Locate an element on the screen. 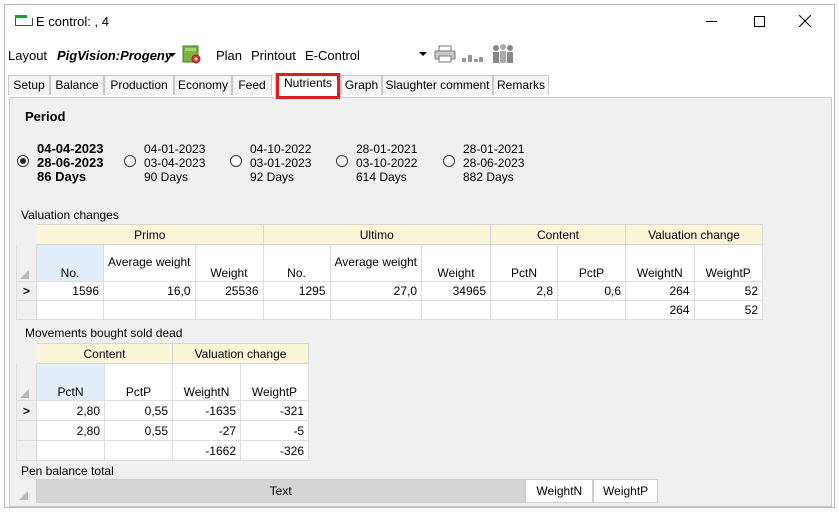  col-ultimo-weight: Weight is located at coordinates (456, 263).